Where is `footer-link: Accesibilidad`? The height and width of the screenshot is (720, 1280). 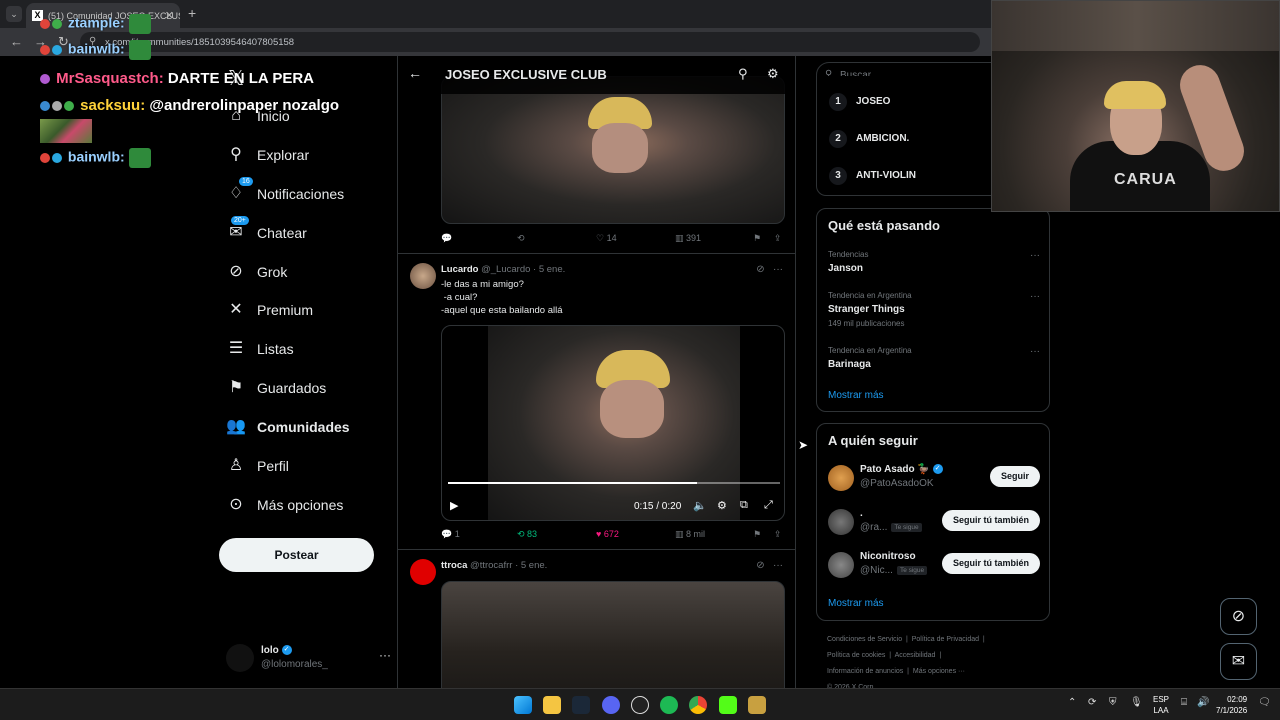
footer-link: Accesibilidad is located at coordinates (915, 655).